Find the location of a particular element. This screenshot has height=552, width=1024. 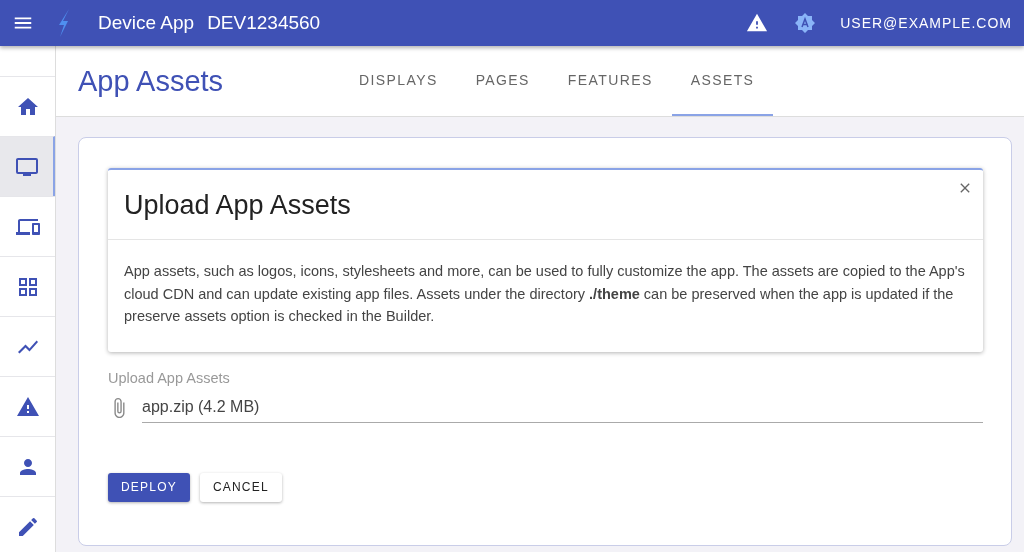

device-id: DEV1234560 is located at coordinates (264, 23).